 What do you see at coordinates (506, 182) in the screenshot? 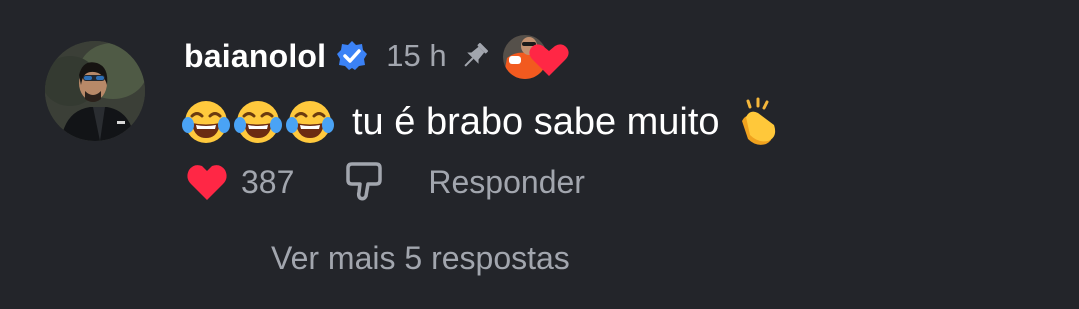
I see `reply-button: Responder` at bounding box center [506, 182].